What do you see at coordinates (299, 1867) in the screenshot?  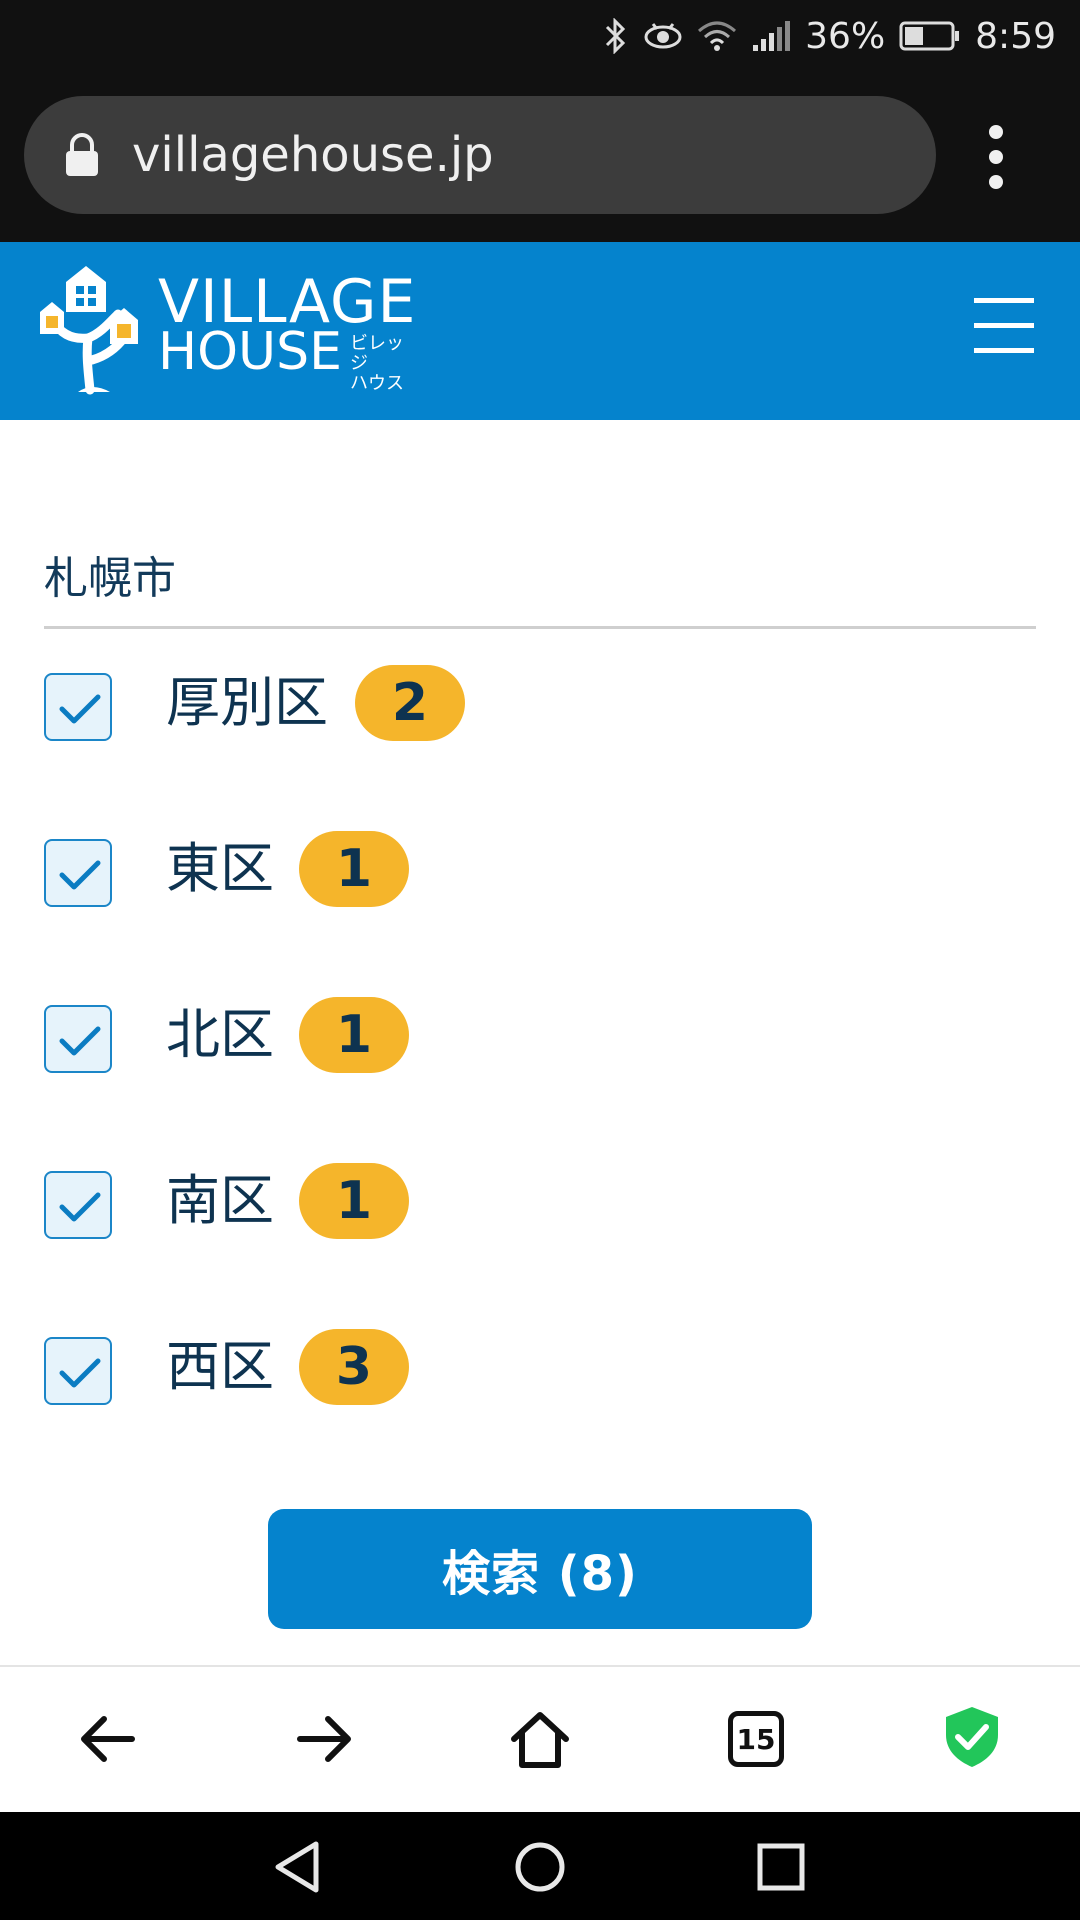 I see `back-triangle-icon` at bounding box center [299, 1867].